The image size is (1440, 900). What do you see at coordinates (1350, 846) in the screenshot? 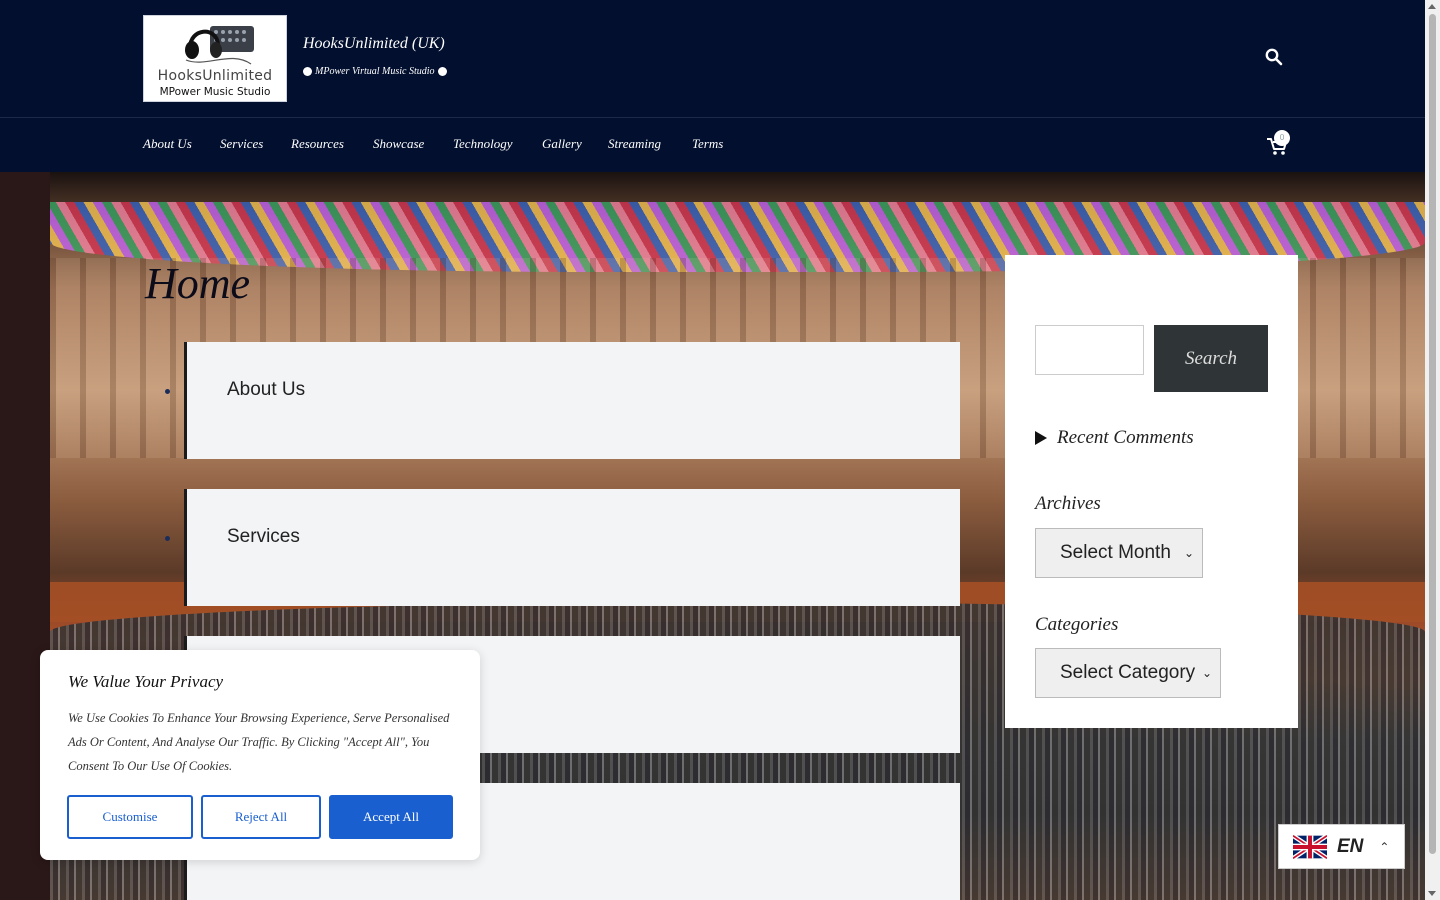
I see `language-code: EN` at bounding box center [1350, 846].